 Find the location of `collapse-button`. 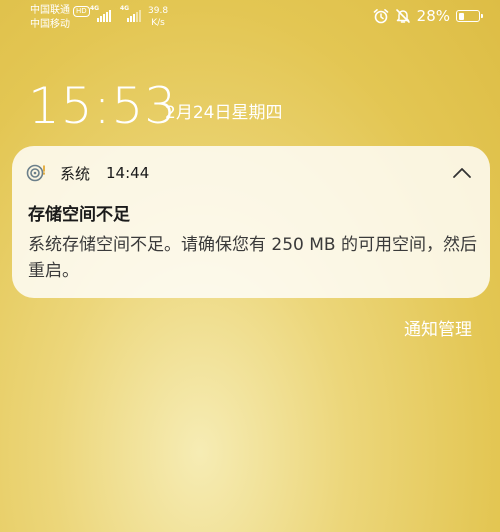

collapse-button is located at coordinates (462, 173).